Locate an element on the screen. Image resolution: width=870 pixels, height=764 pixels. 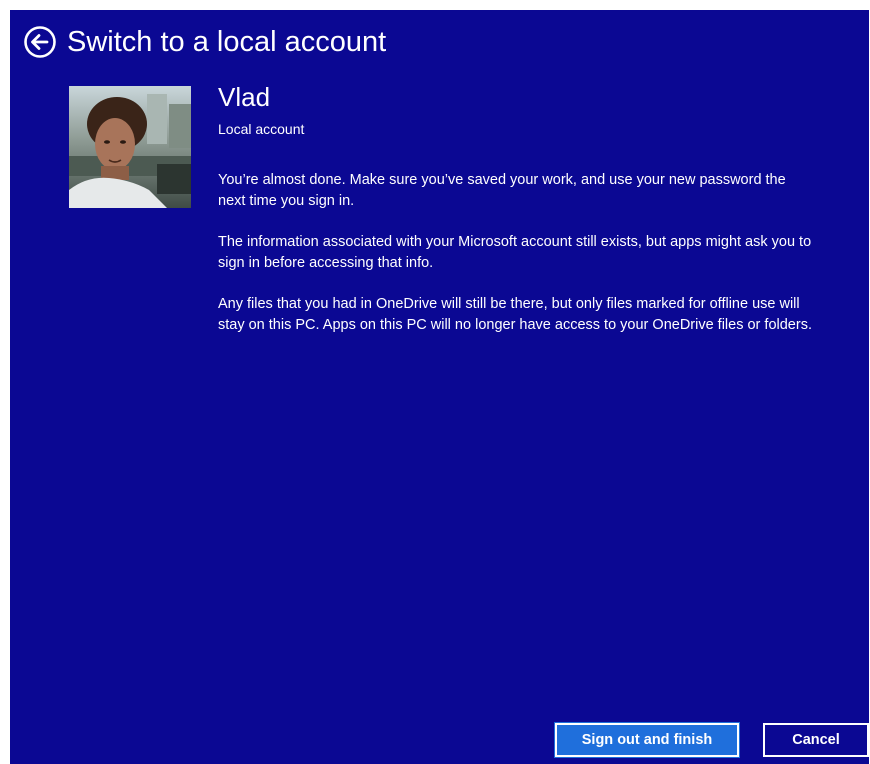
user-name: Vlad is located at coordinates (244, 97).